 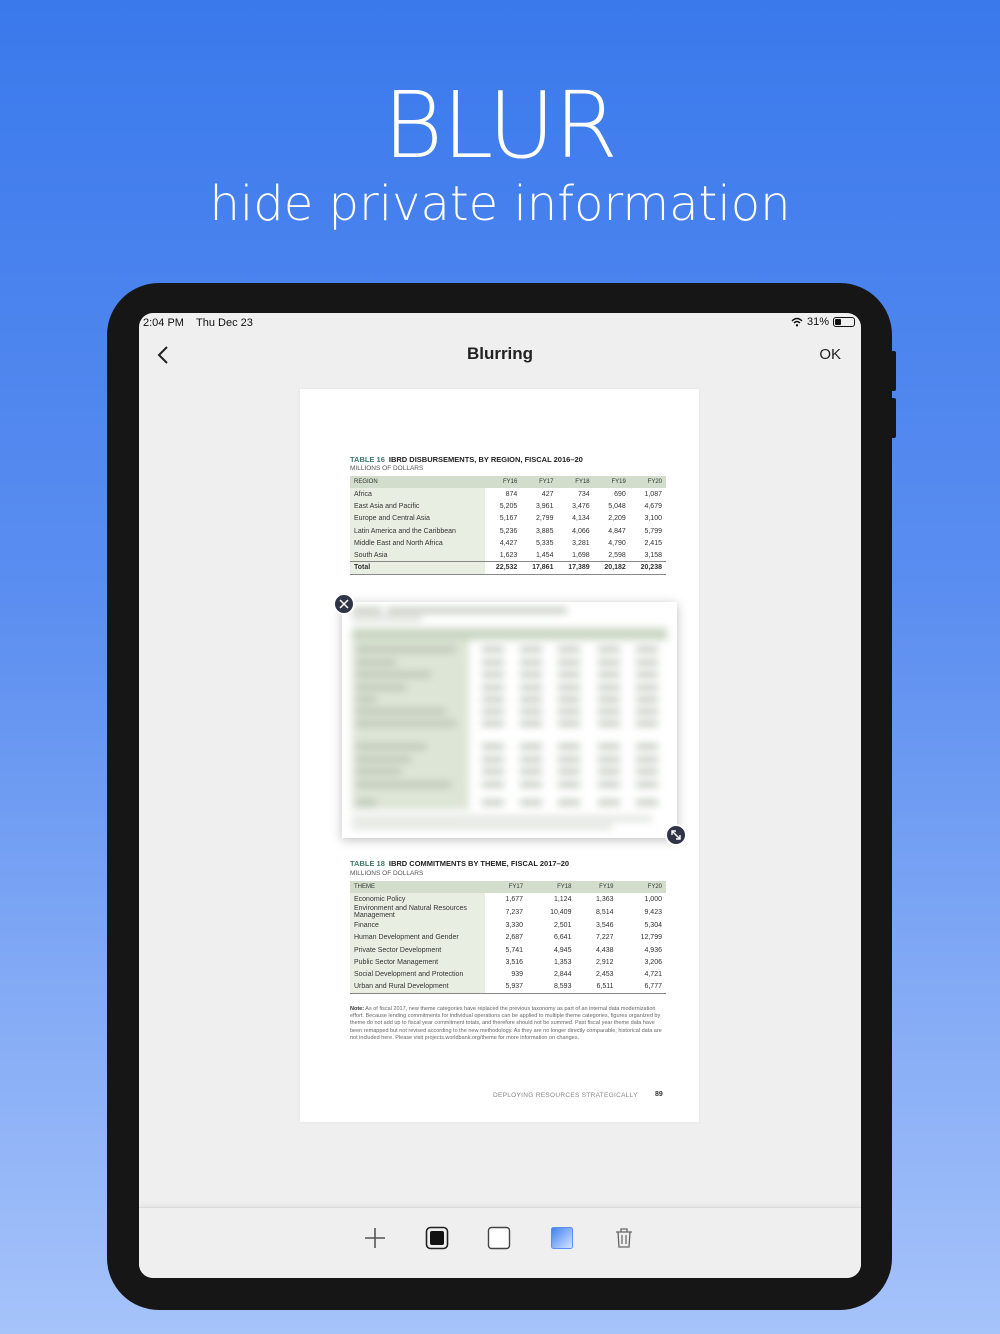 I want to click on row-label: Economic Policy, so click(x=417, y=899).